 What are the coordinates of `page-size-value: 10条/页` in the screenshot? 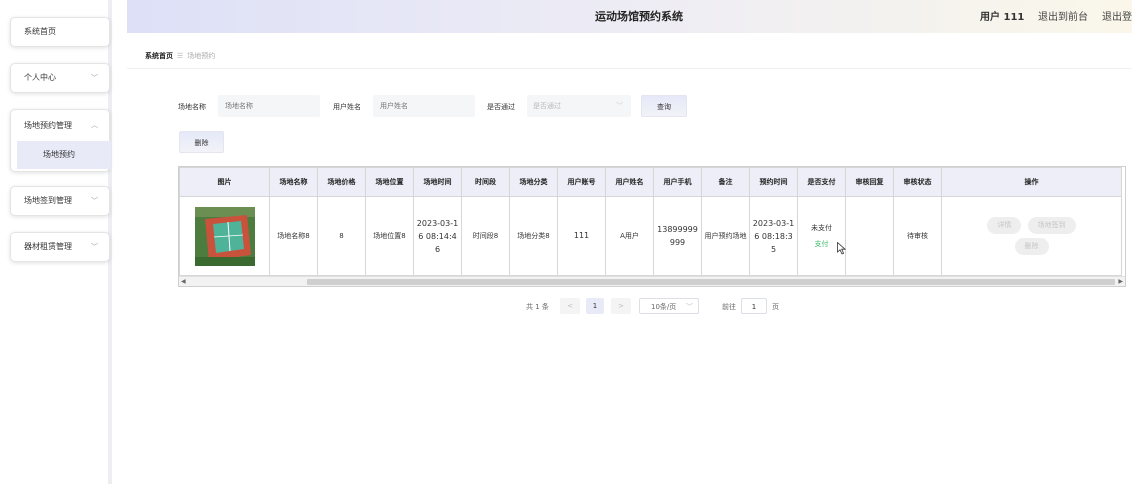 It's located at (664, 307).